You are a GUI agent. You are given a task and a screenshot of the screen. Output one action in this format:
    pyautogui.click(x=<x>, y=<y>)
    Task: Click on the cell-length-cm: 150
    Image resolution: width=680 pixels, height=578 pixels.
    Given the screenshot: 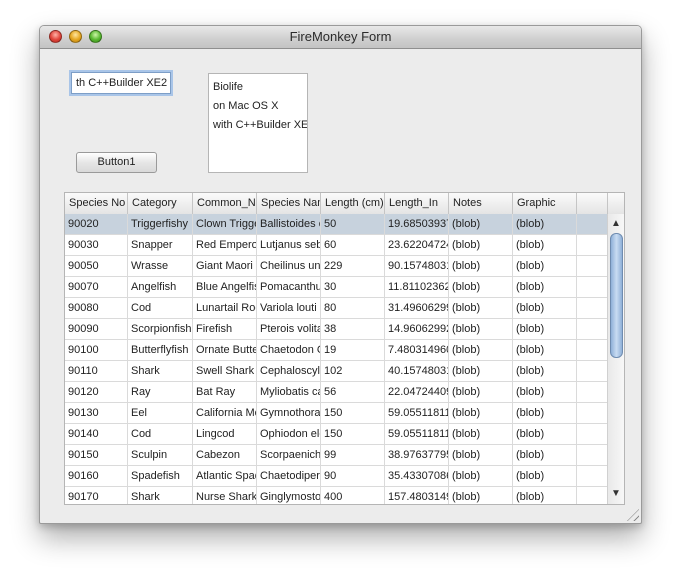 What is the action you would take?
    pyautogui.click(x=353, y=434)
    